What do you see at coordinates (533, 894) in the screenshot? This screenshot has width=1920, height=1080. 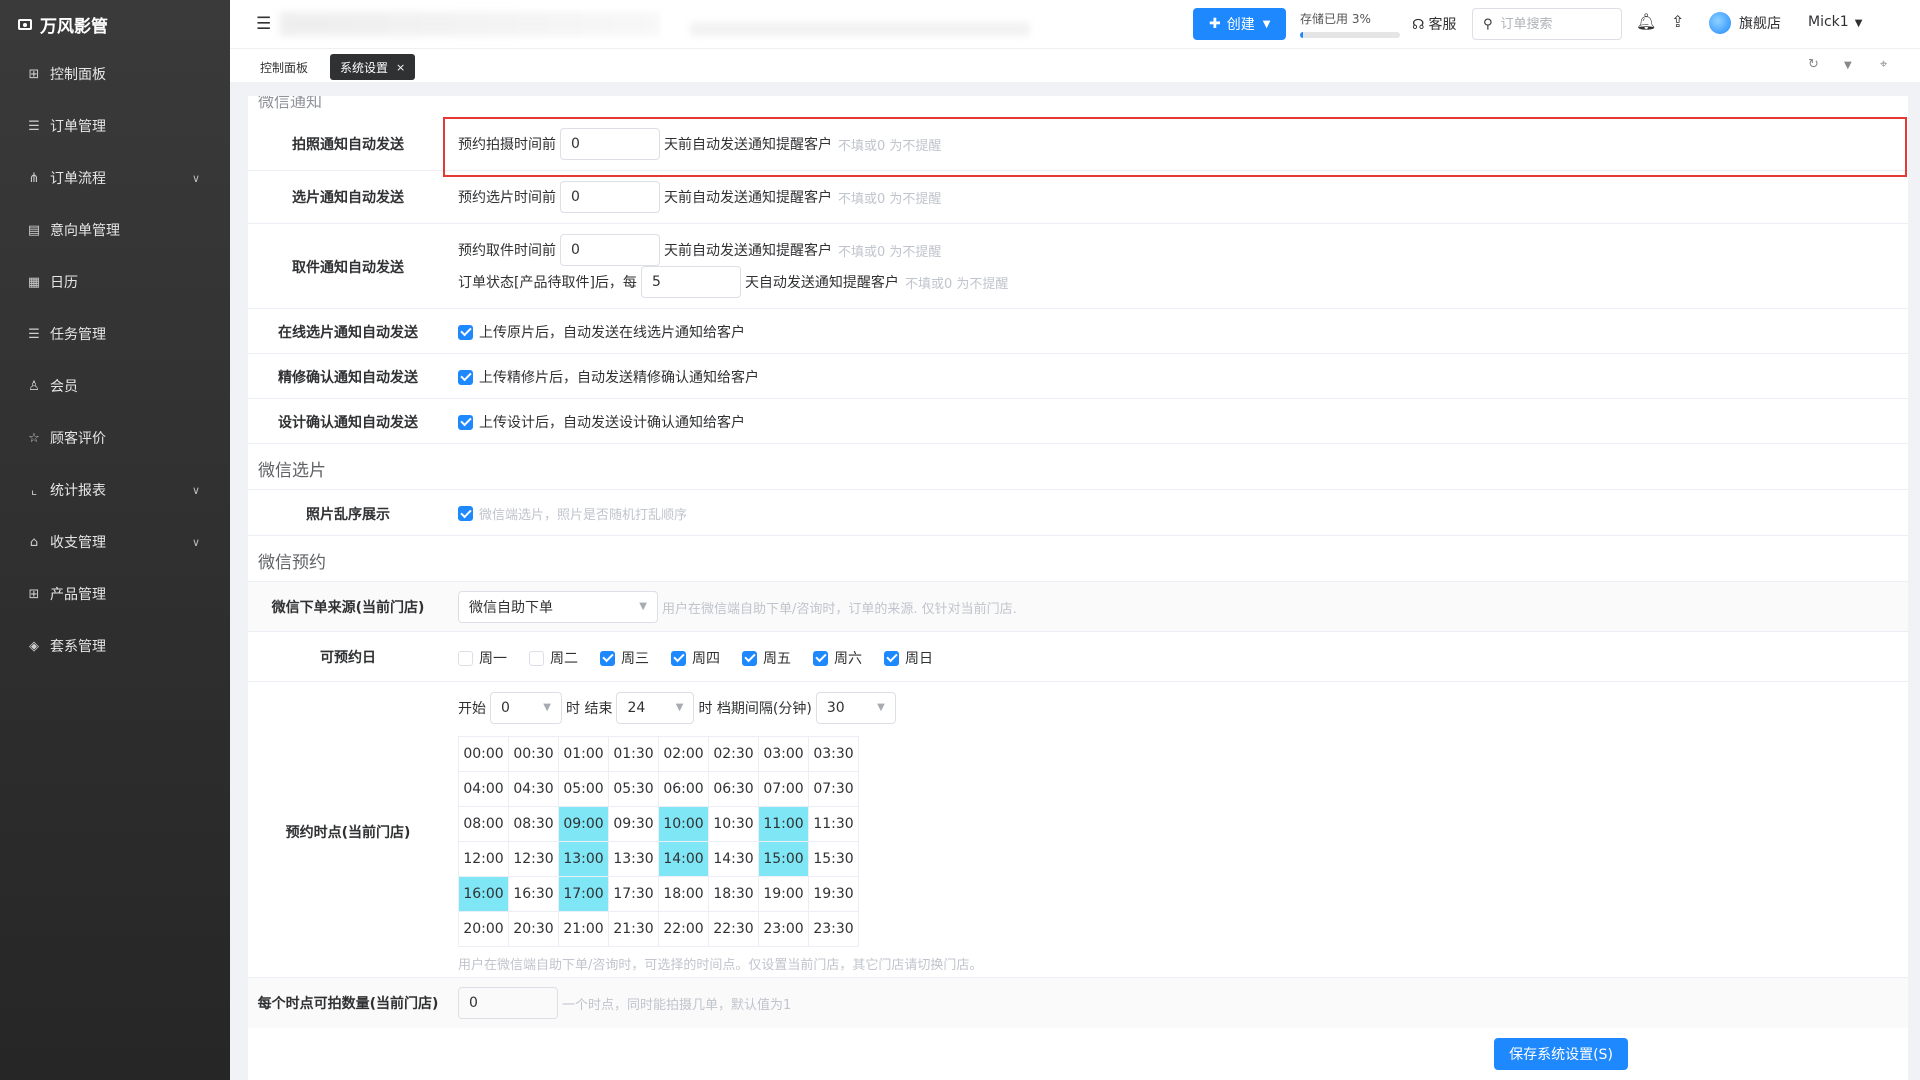 I see `time-slot: 16:30` at bounding box center [533, 894].